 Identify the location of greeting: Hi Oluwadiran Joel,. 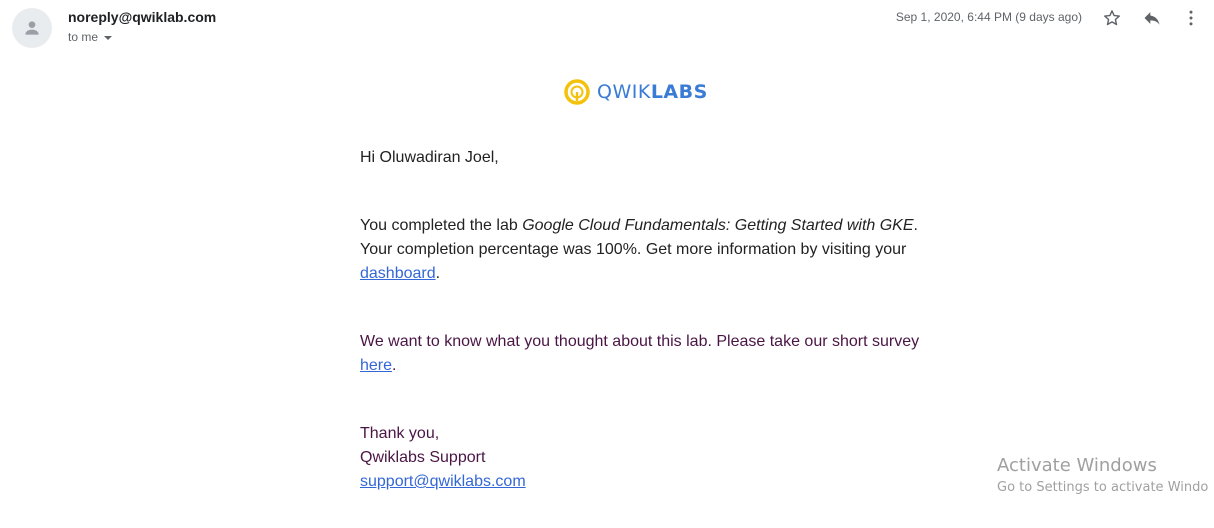
(429, 157).